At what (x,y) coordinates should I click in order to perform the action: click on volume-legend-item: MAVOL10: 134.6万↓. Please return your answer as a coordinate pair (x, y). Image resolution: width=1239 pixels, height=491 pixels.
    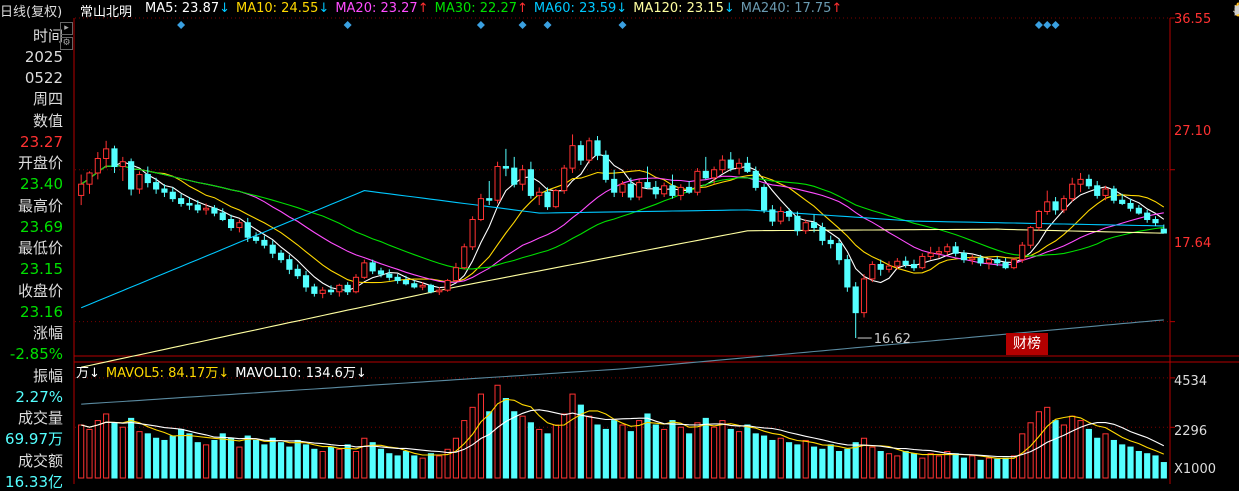
    Looking at the image, I should click on (301, 373).